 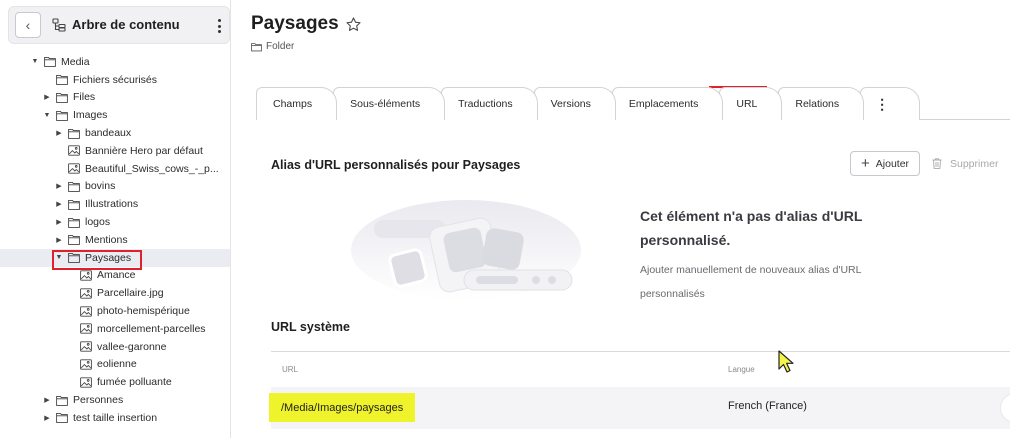 What do you see at coordinates (115, 204) in the screenshot?
I see `tree-item: ▶ Illustrations` at bounding box center [115, 204].